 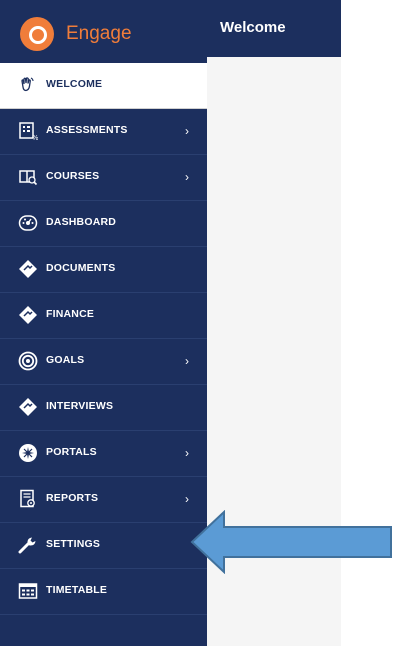 I want to click on sidebar-item-label: SETTINGS, so click(x=73, y=544).